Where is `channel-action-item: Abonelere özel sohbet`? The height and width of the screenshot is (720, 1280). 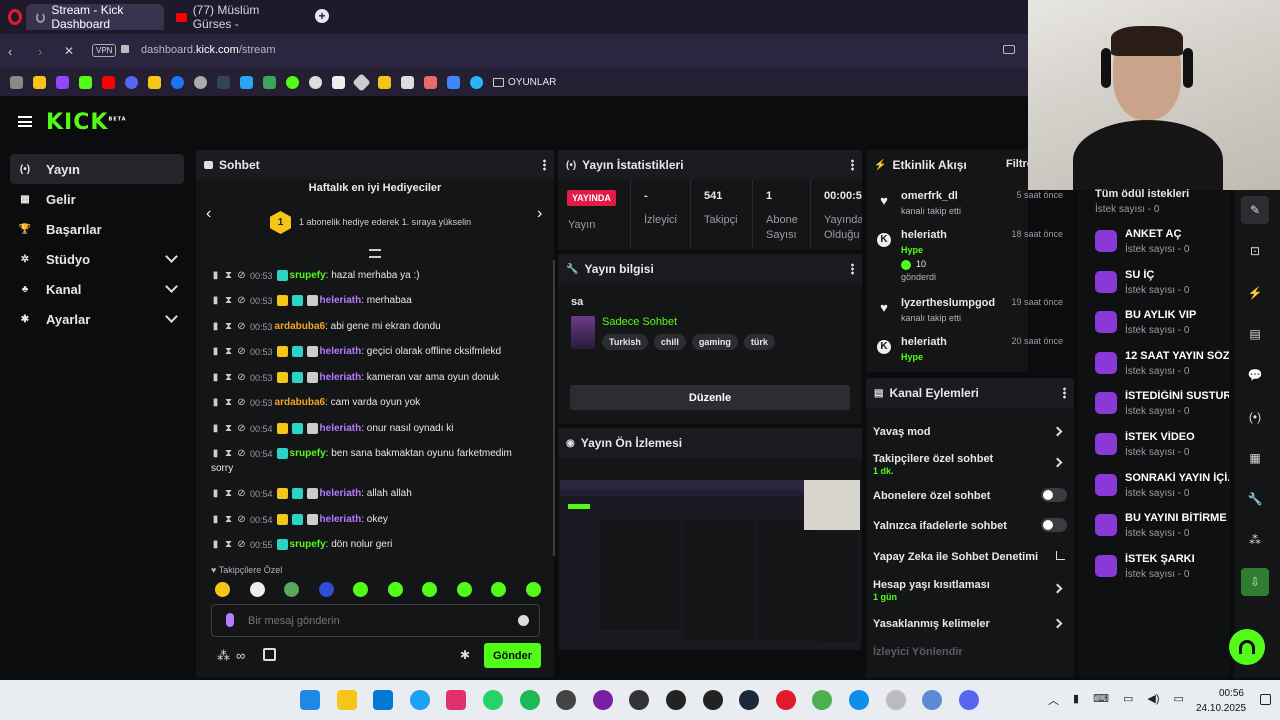 channel-action-item: Abonelere özel sohbet is located at coordinates (970, 500).